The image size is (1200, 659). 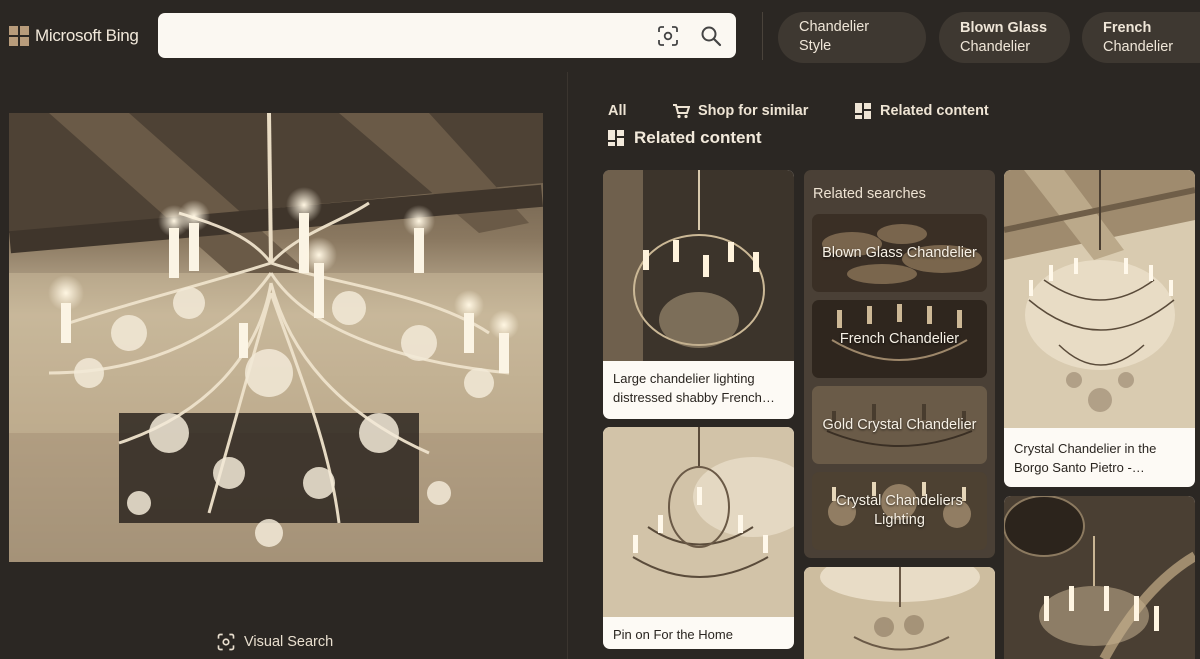 What do you see at coordinates (698, 137) in the screenshot?
I see `section-title-text: Related content` at bounding box center [698, 137].